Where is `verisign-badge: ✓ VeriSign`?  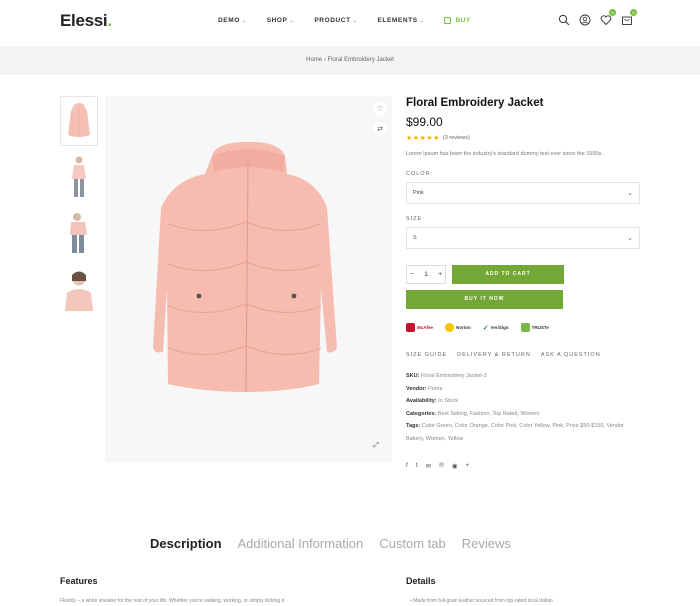
verisign-badge: ✓ VeriSign is located at coordinates (496, 328).